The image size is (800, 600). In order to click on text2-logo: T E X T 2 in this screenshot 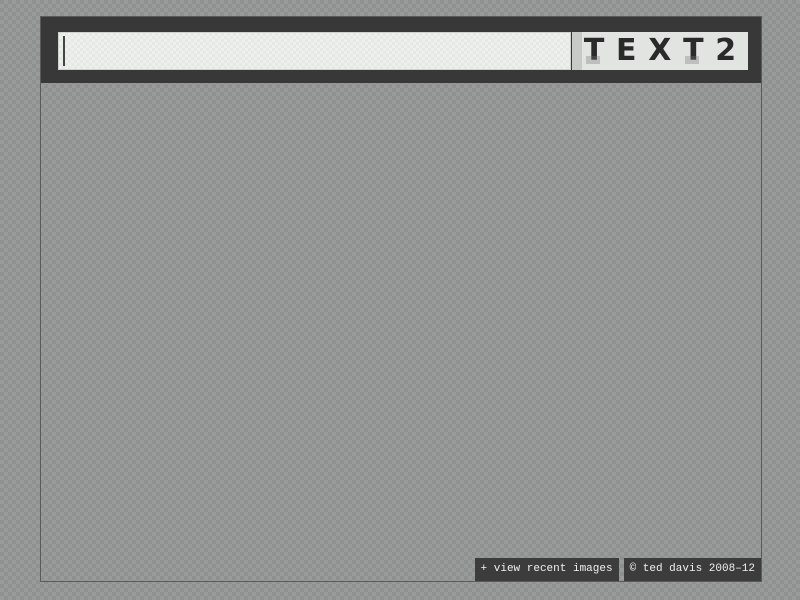, I will do `click(660, 51)`.